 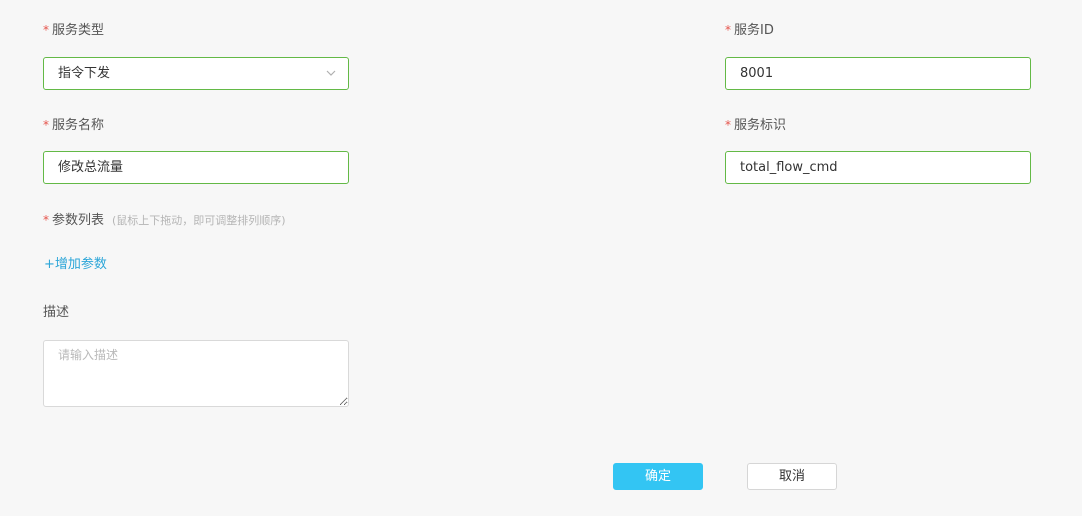 I want to click on chevron-down-icon, so click(x=331, y=73).